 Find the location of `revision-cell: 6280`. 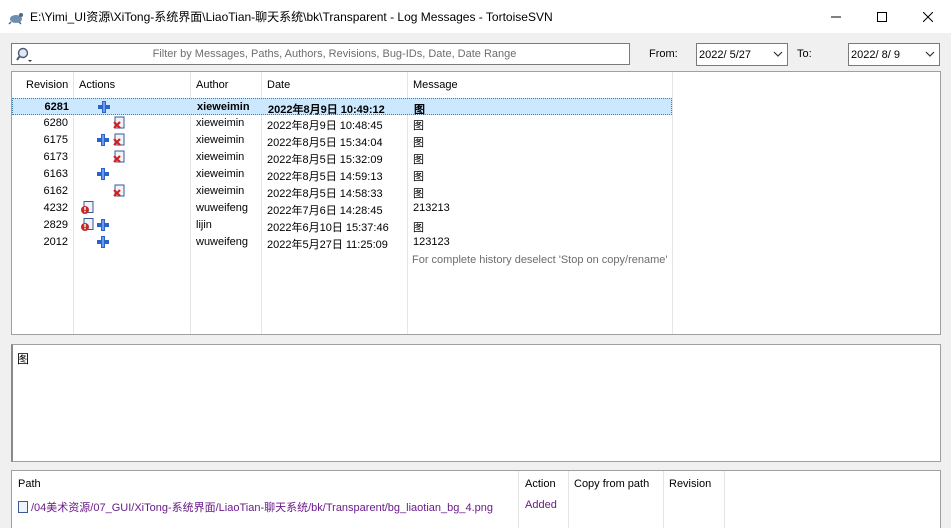

revision-cell: 6280 is located at coordinates (55, 123).